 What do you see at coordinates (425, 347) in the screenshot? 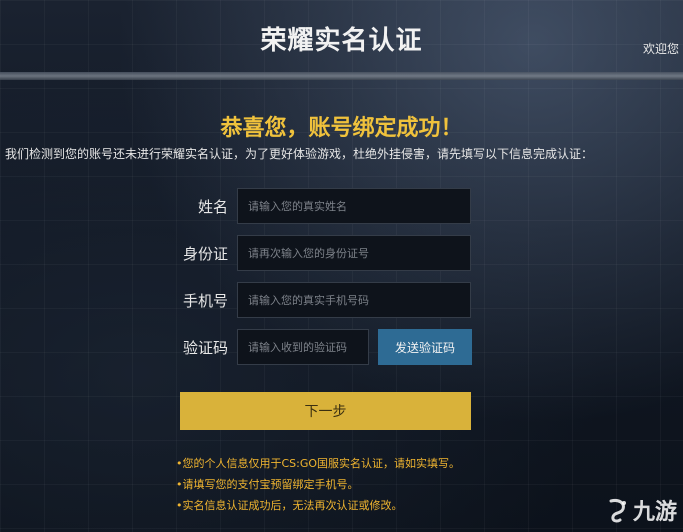
I see `send-code-button: 发送验证码` at bounding box center [425, 347].